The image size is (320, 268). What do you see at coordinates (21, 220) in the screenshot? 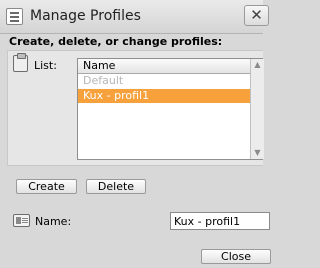
I see `name-card-icon` at bounding box center [21, 220].